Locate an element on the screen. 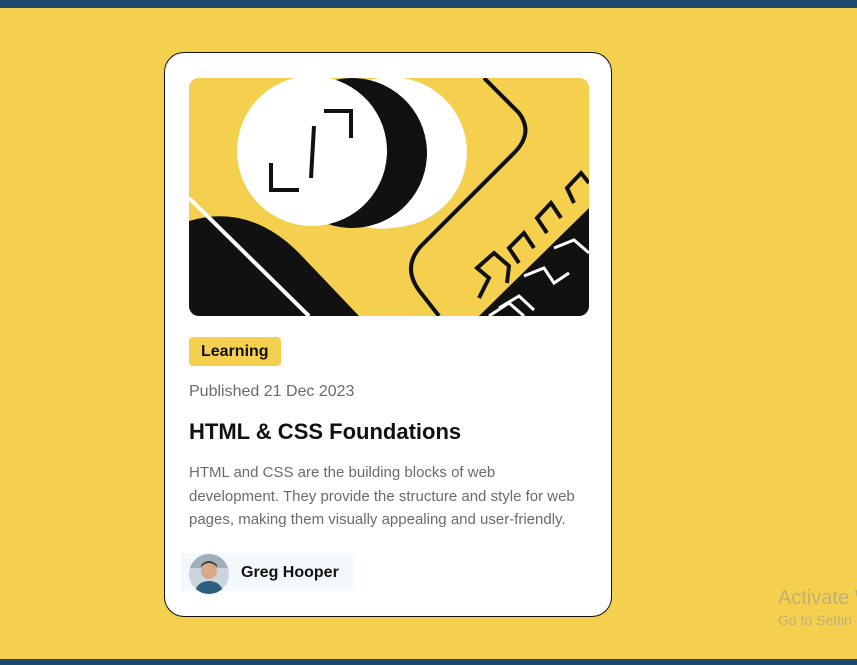  activation-watermark-title: Activate W is located at coordinates (817, 598).